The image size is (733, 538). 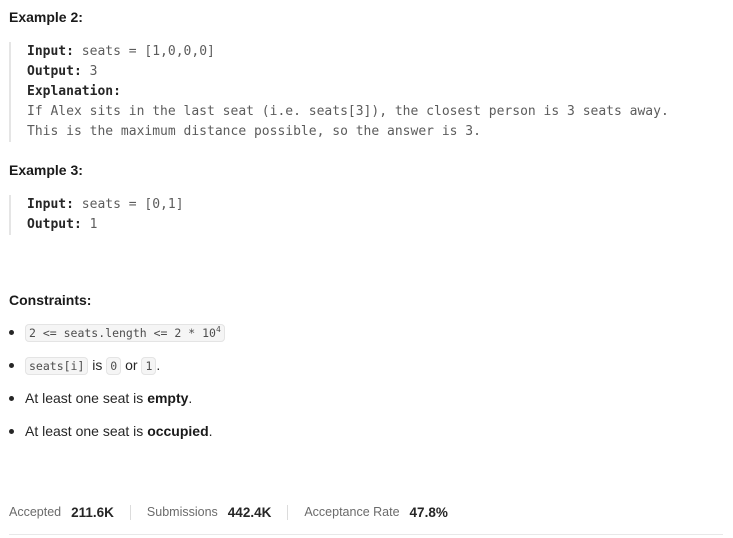 What do you see at coordinates (348, 52) in the screenshot?
I see `example-2-input-line: Input: seats = [1,0,0,0]` at bounding box center [348, 52].